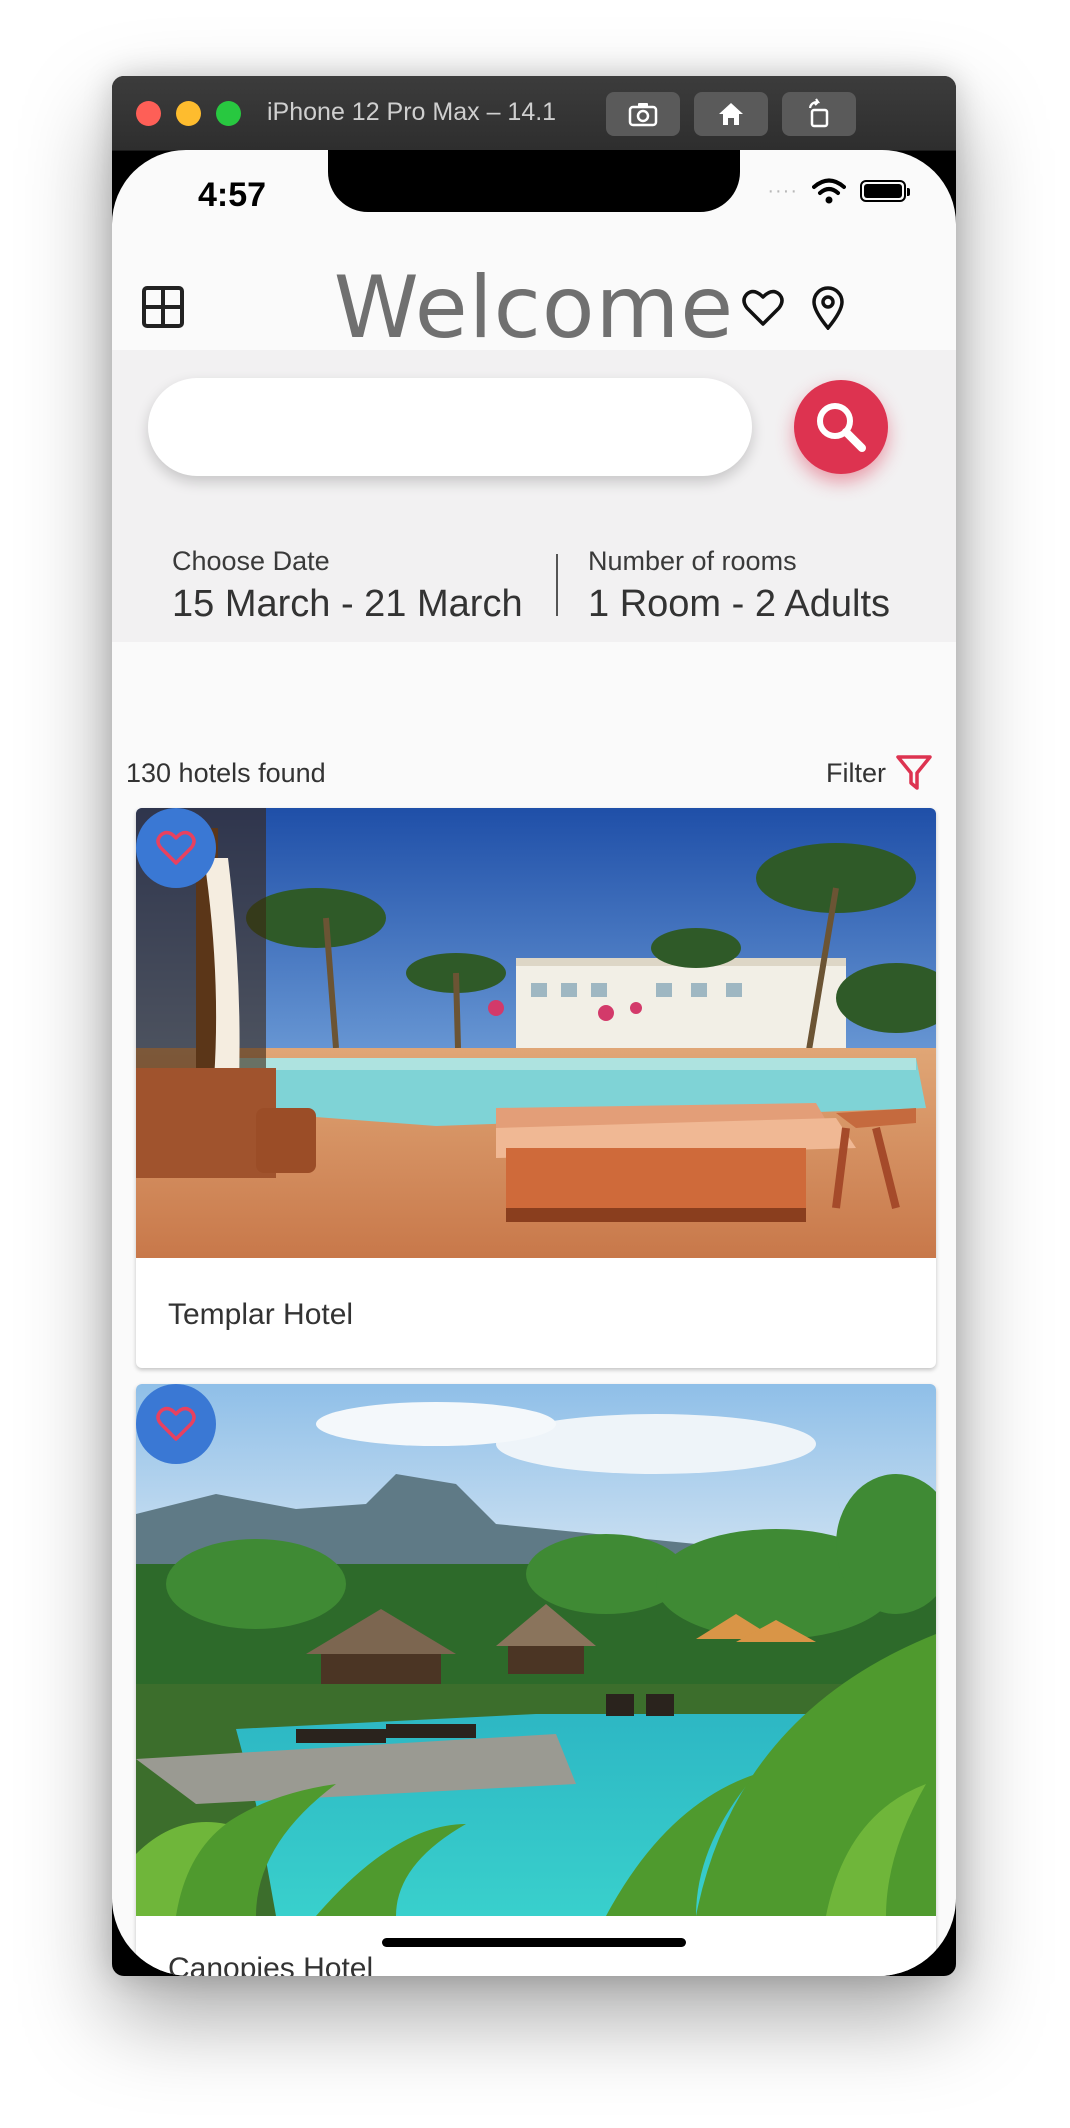  What do you see at coordinates (450, 427) in the screenshot?
I see `search-input` at bounding box center [450, 427].